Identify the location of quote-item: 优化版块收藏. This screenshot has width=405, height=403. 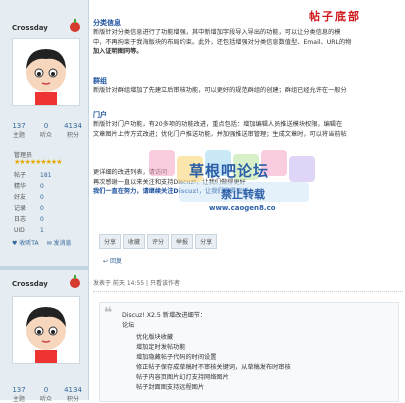
(155, 337).